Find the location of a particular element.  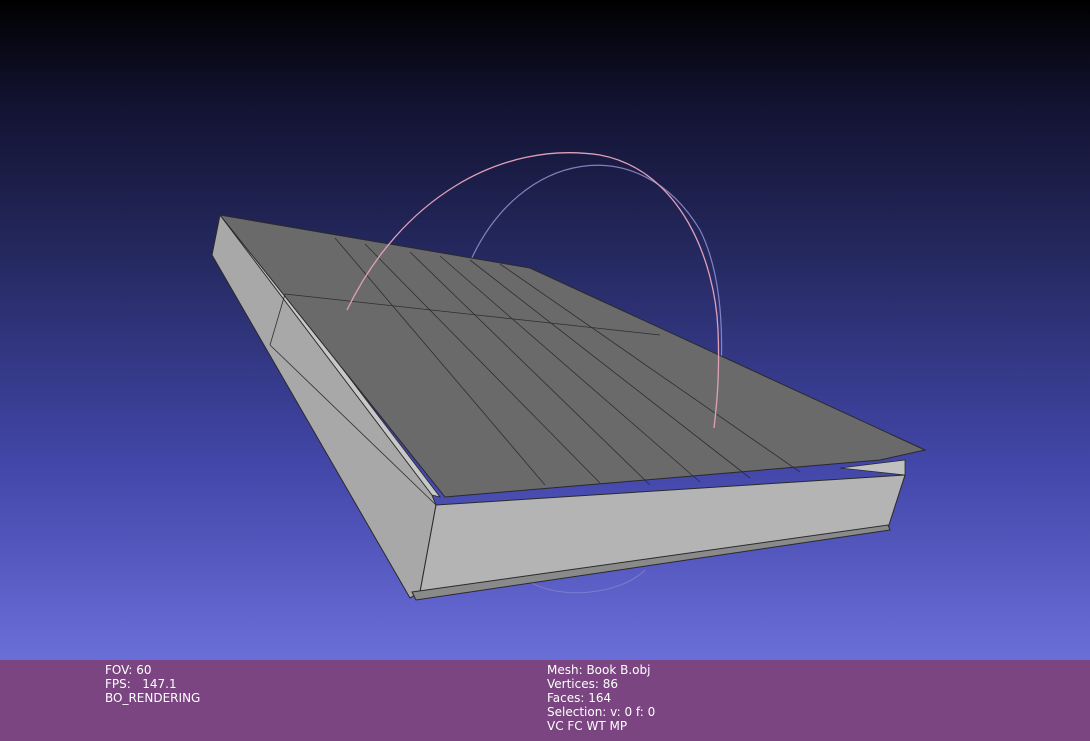

render-mode-readout: BO_RENDERING is located at coordinates (153, 698).